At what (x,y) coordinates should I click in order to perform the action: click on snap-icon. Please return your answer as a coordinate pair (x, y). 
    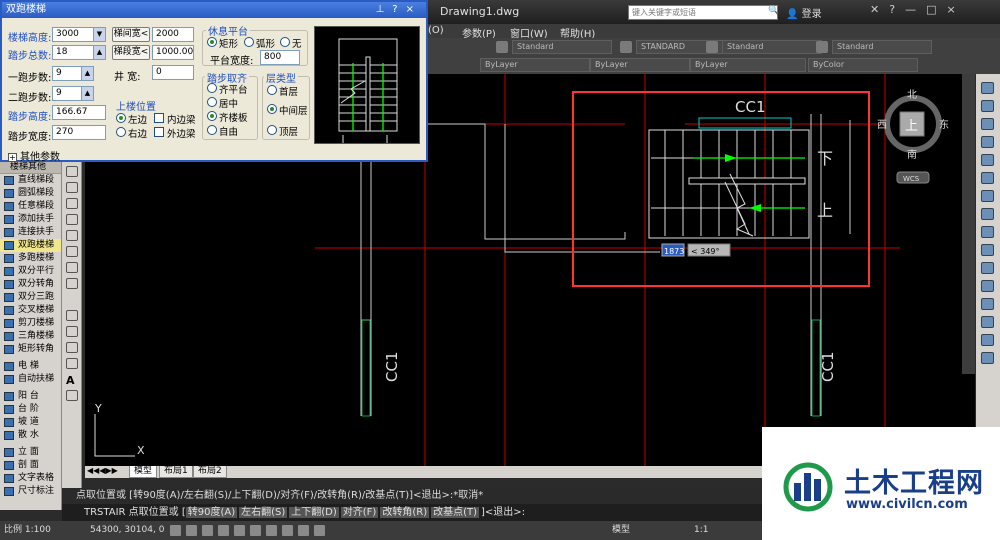
    Looking at the image, I should click on (175, 530).